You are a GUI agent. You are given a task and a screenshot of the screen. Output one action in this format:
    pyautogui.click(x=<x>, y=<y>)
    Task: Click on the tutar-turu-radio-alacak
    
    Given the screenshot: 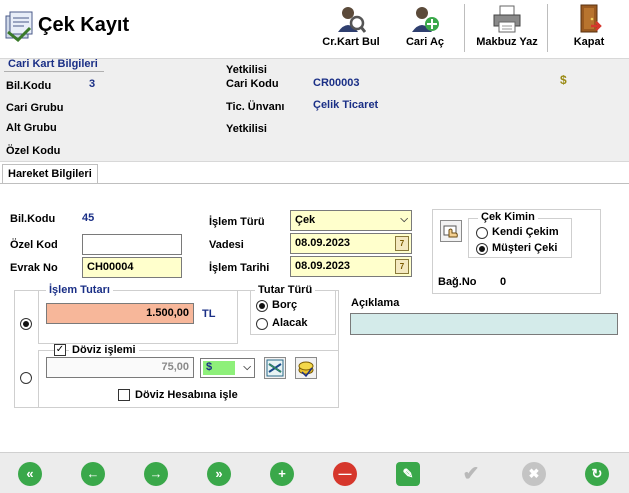 What is the action you would take?
    pyautogui.click(x=262, y=324)
    